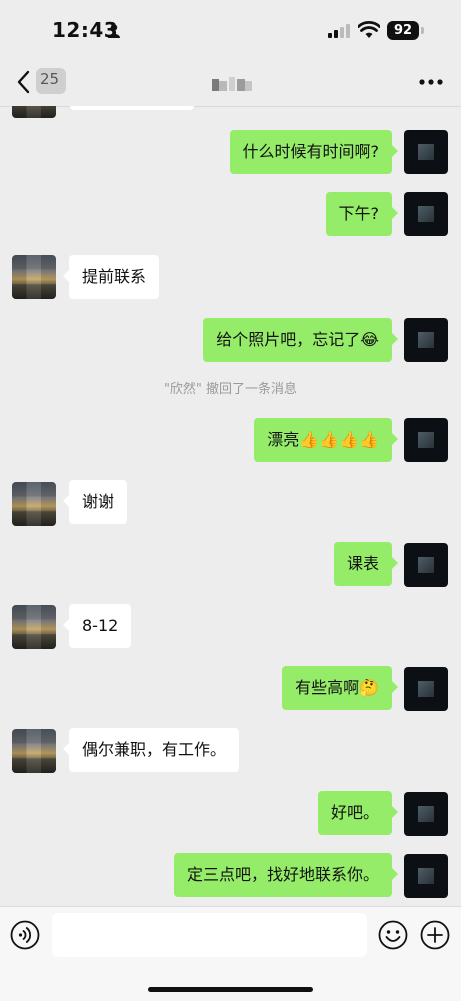 The image size is (461, 1001). What do you see at coordinates (300, 340) in the screenshot?
I see `message-bubble-out: 给个照片吧，忘记了😂` at bounding box center [300, 340].